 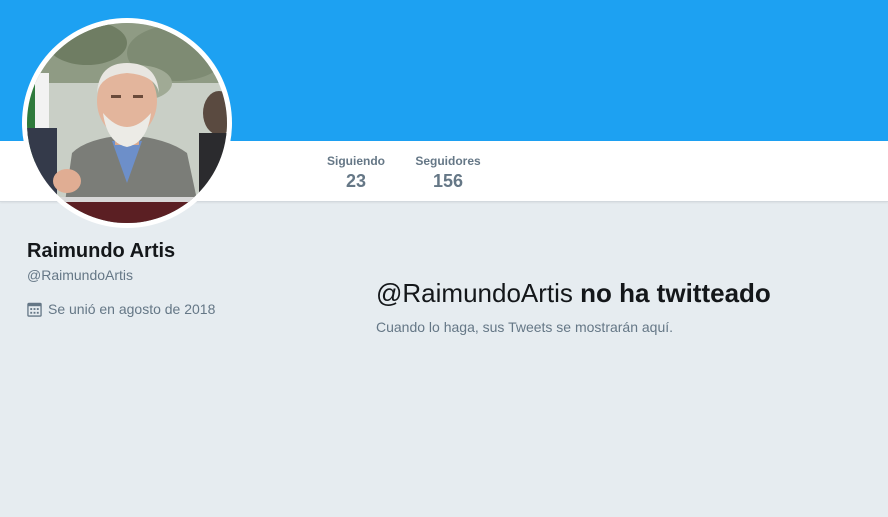 What do you see at coordinates (448, 181) in the screenshot?
I see `followers-count: 156` at bounding box center [448, 181].